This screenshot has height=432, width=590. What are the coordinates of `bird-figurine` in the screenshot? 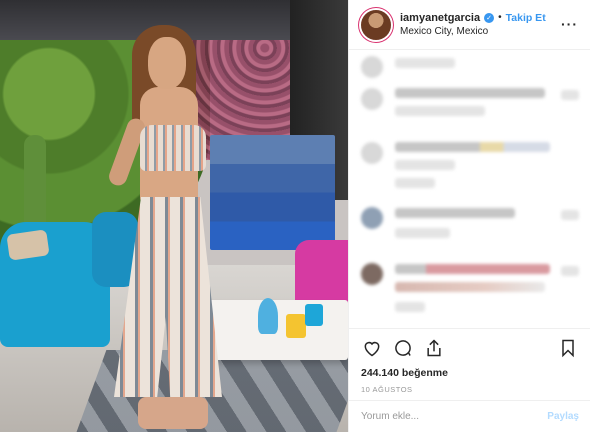 It's located at (268, 316).